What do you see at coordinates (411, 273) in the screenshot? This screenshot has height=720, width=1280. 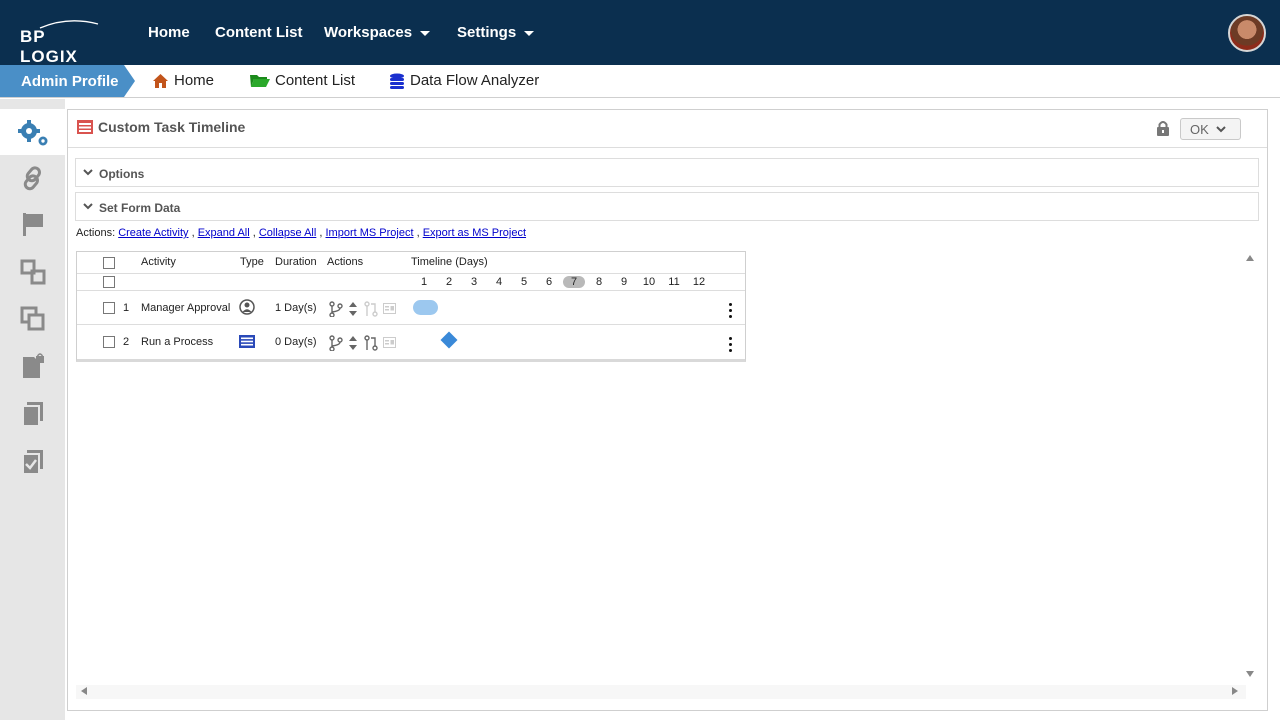 I see `header-divider` at bounding box center [411, 273].